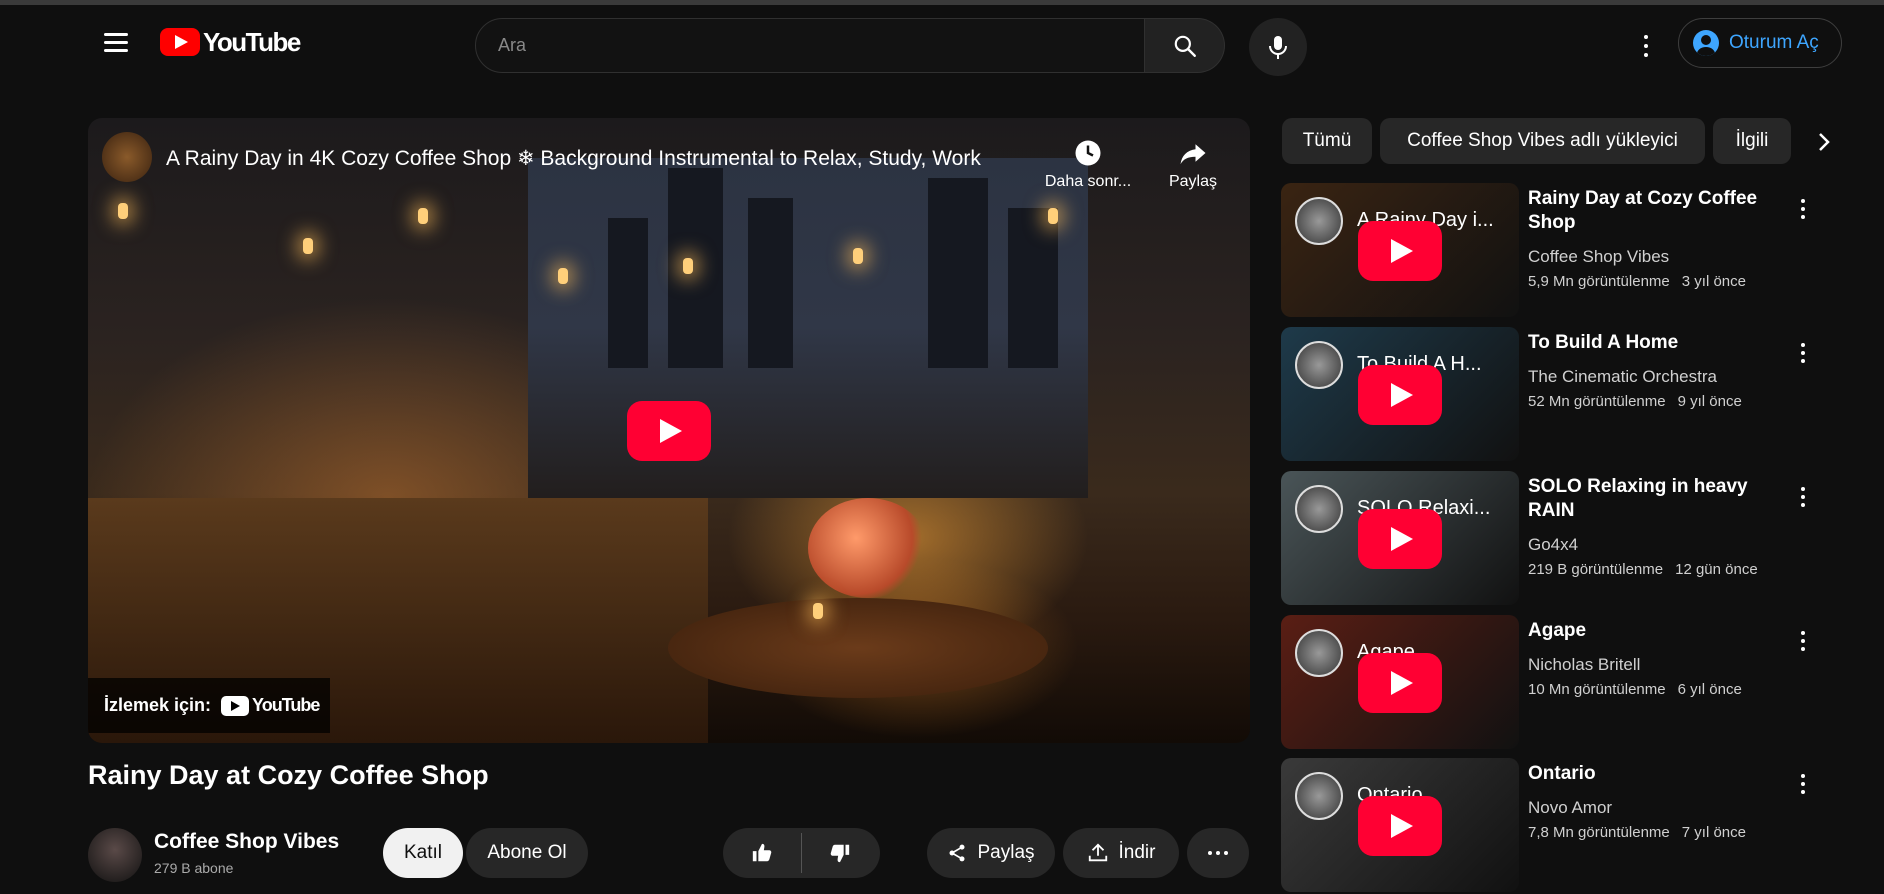 The width and height of the screenshot is (1884, 894). Describe the element at coordinates (1193, 181) in the screenshot. I see `player-share-label: Paylaş` at that location.